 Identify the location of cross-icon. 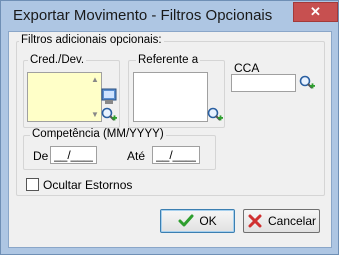
(255, 221).